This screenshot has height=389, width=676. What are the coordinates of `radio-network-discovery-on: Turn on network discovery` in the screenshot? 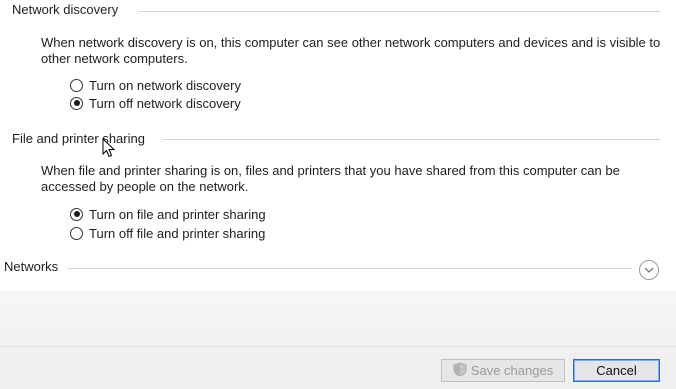 It's located at (155, 85).